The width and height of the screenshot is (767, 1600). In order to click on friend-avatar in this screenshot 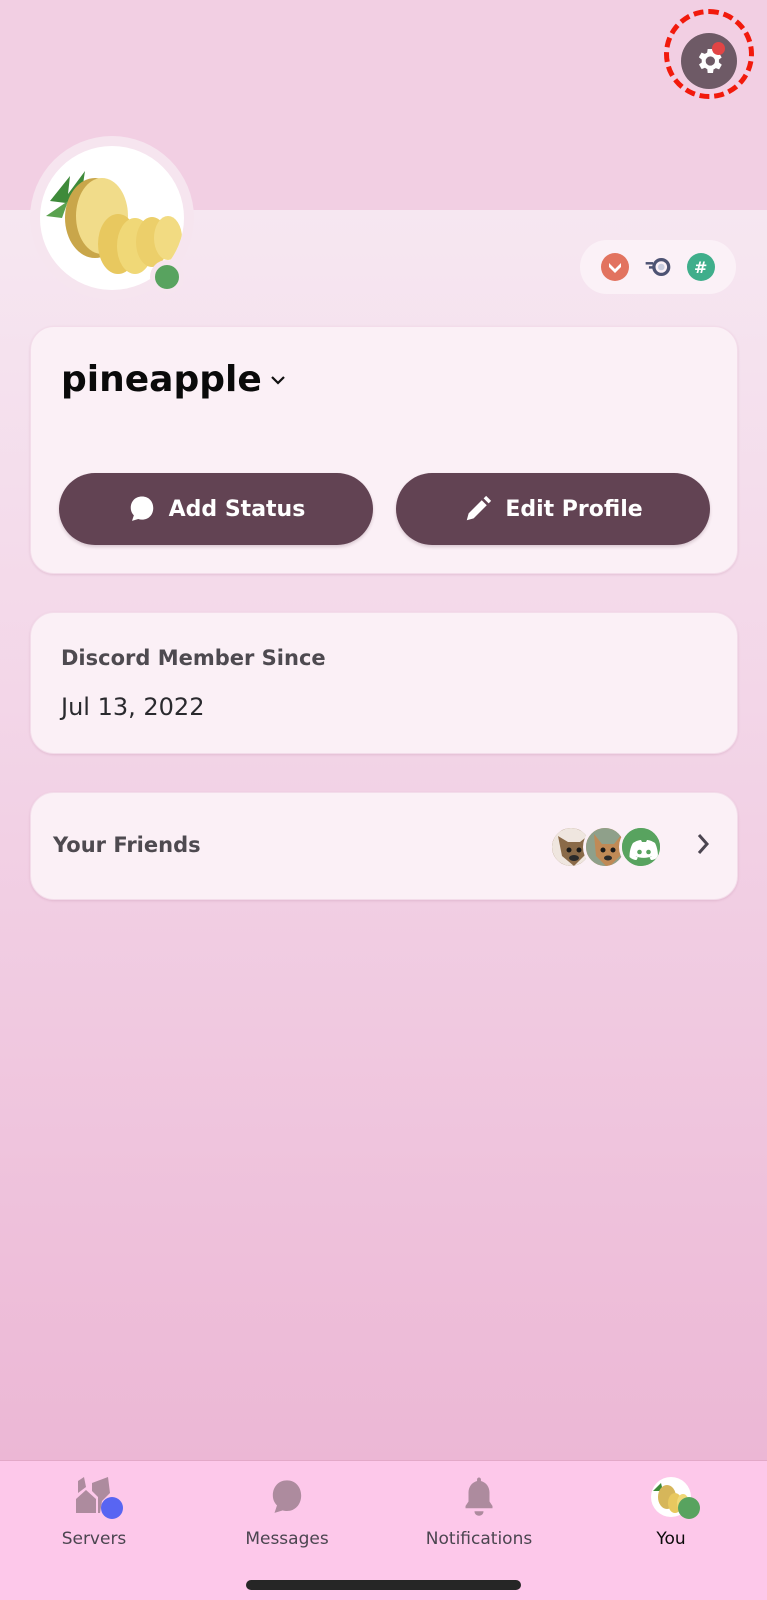, I will do `click(641, 847)`.